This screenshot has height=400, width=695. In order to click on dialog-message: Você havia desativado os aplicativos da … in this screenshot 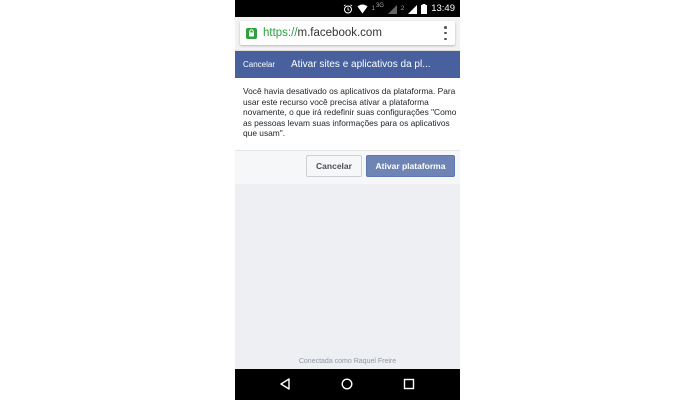, I will do `click(350, 112)`.